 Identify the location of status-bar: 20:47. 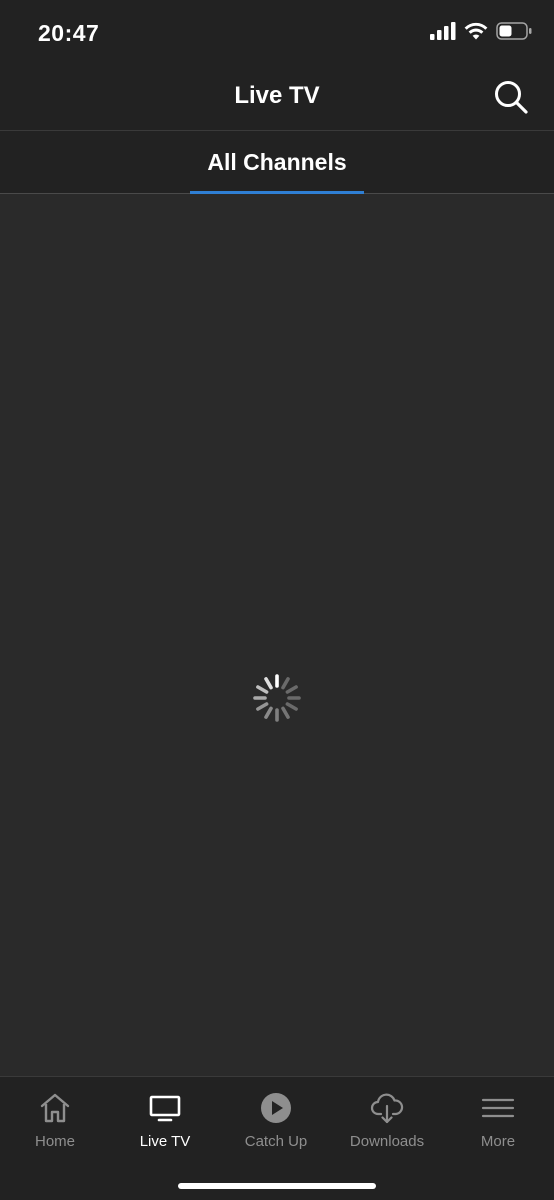
(277, 32).